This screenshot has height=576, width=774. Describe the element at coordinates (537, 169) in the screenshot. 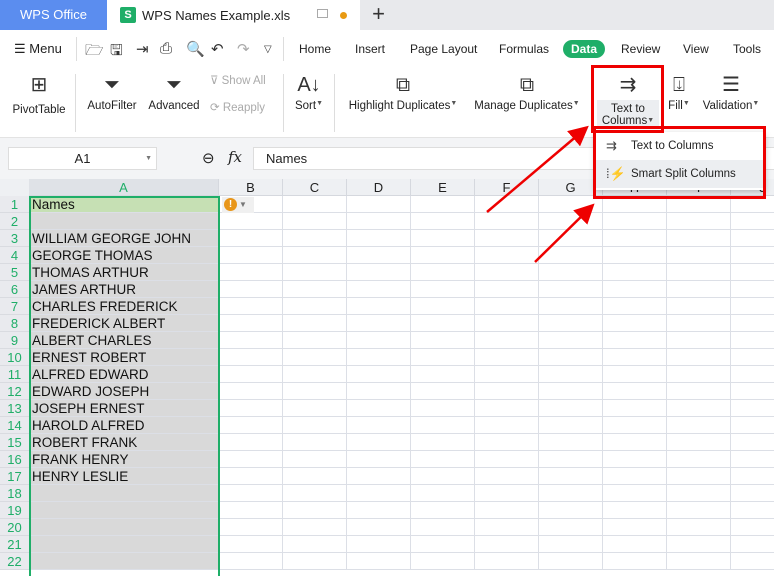

I see `arrow-to-button` at that location.